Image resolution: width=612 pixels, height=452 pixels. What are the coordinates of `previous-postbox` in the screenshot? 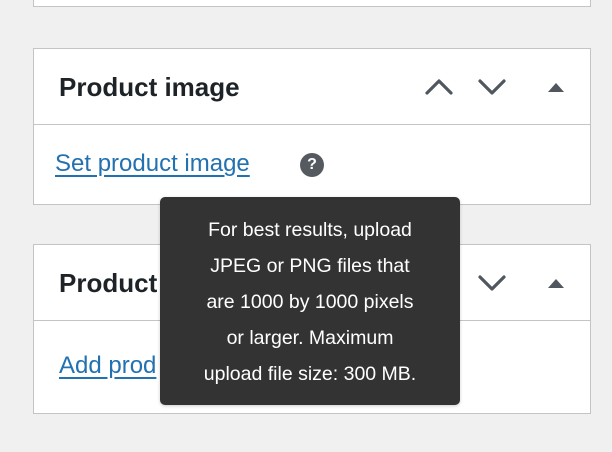 It's located at (312, 3).